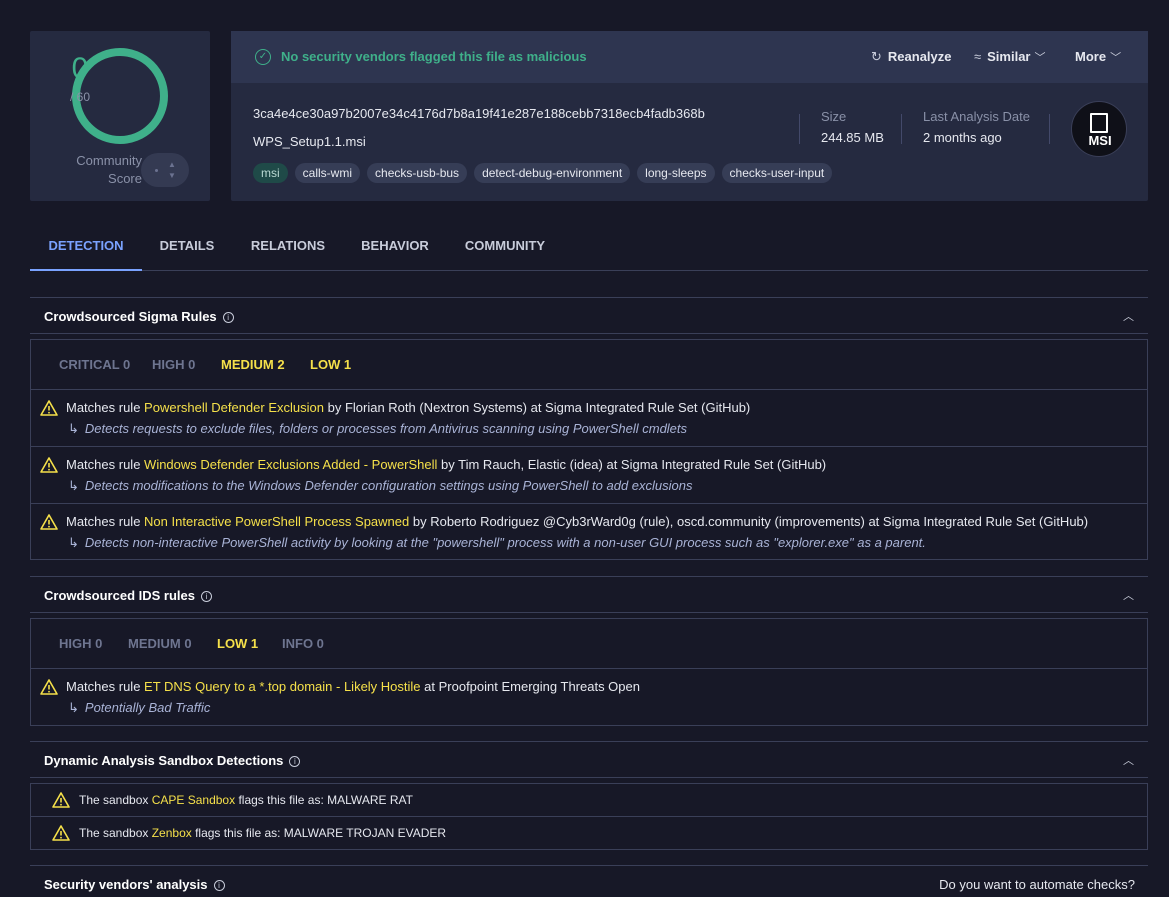 This screenshot has width=1169, height=897. What do you see at coordinates (852, 137) in the screenshot?
I see `size-value: 244.85 MB` at bounding box center [852, 137].